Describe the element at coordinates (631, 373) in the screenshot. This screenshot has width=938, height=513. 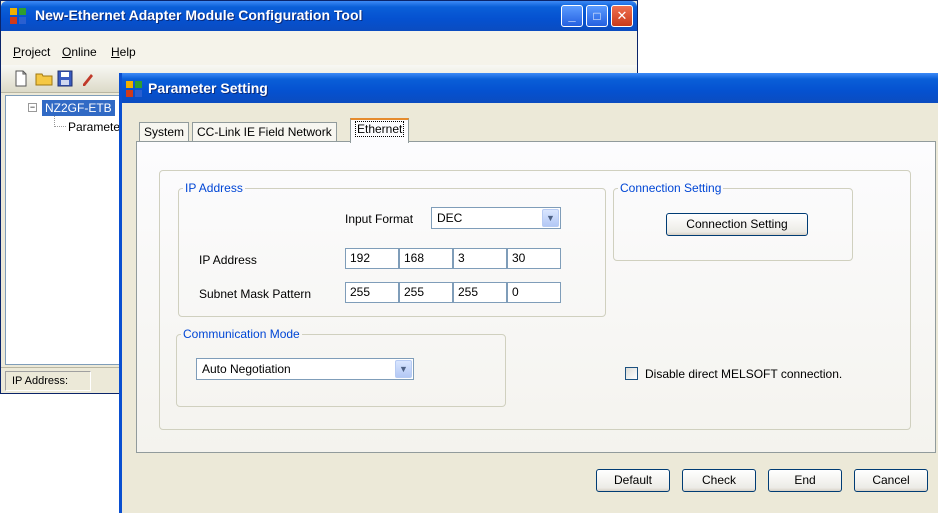
I see `disable-melsoft-checkbox` at that location.